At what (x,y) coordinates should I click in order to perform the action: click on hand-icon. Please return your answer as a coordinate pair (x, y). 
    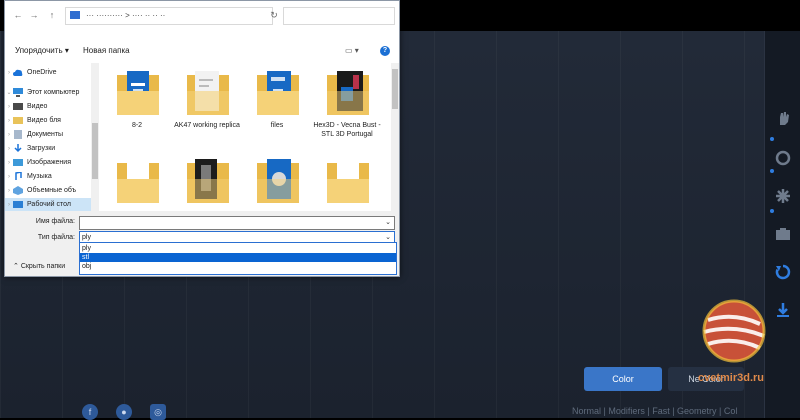
    Looking at the image, I should click on (783, 118).